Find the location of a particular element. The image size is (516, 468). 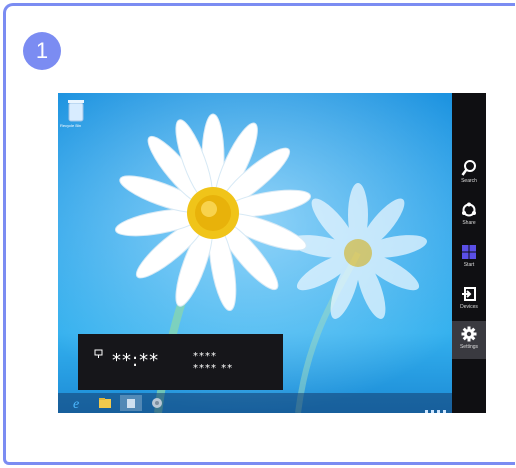

media-icon is located at coordinates (157, 403).